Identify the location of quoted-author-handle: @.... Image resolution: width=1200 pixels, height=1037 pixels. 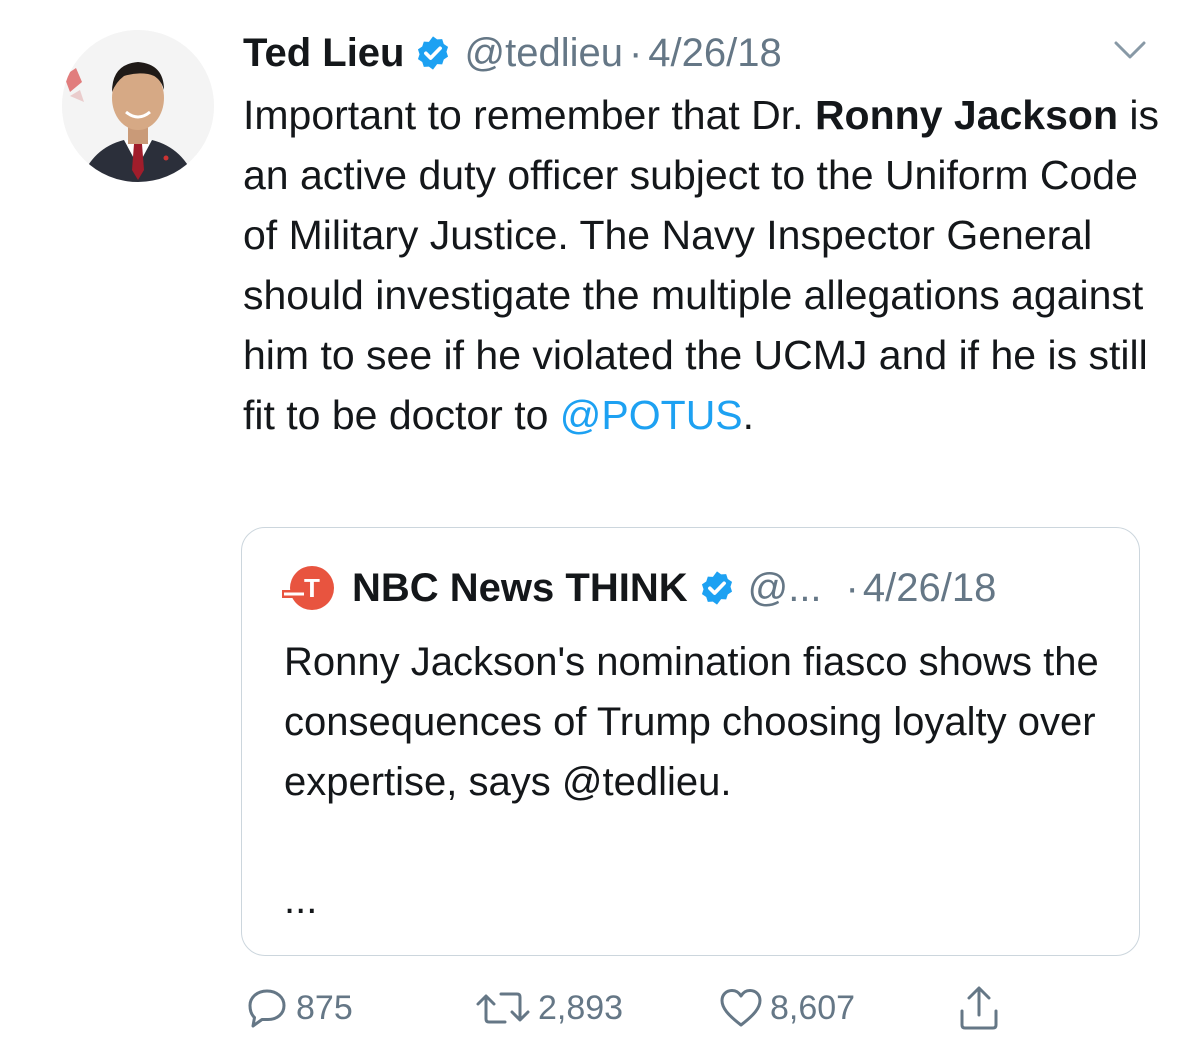
(784, 587).